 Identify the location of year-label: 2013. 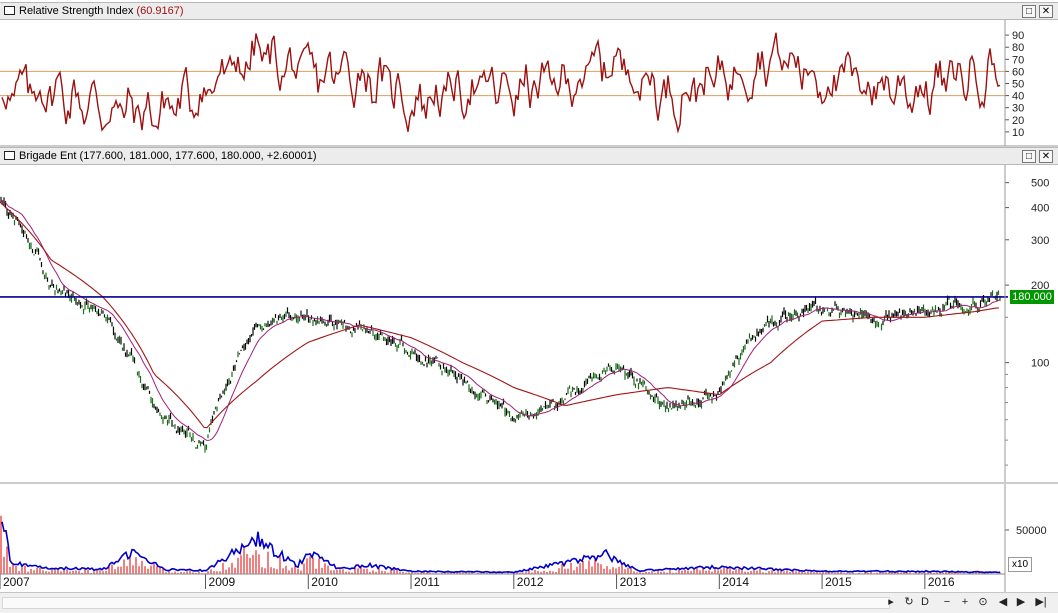
(633, 582).